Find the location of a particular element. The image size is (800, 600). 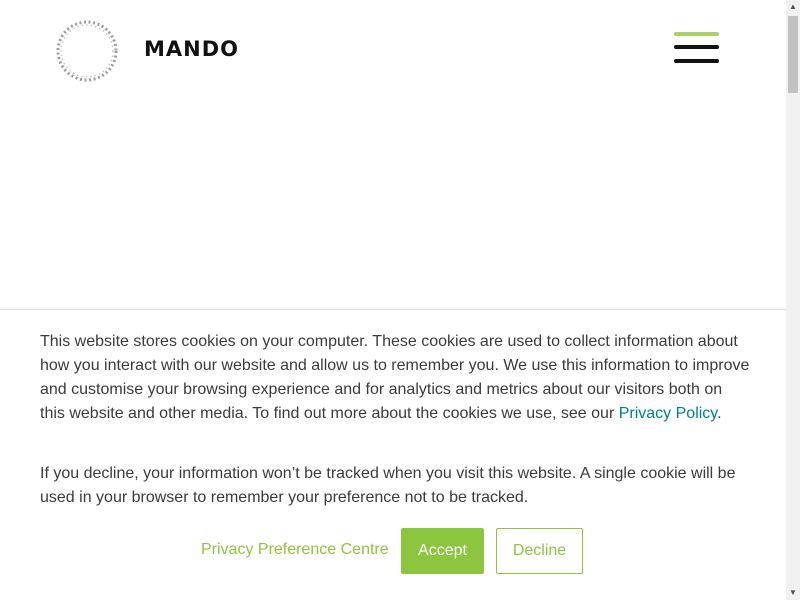

cookie-info-text-end: . is located at coordinates (719, 413).